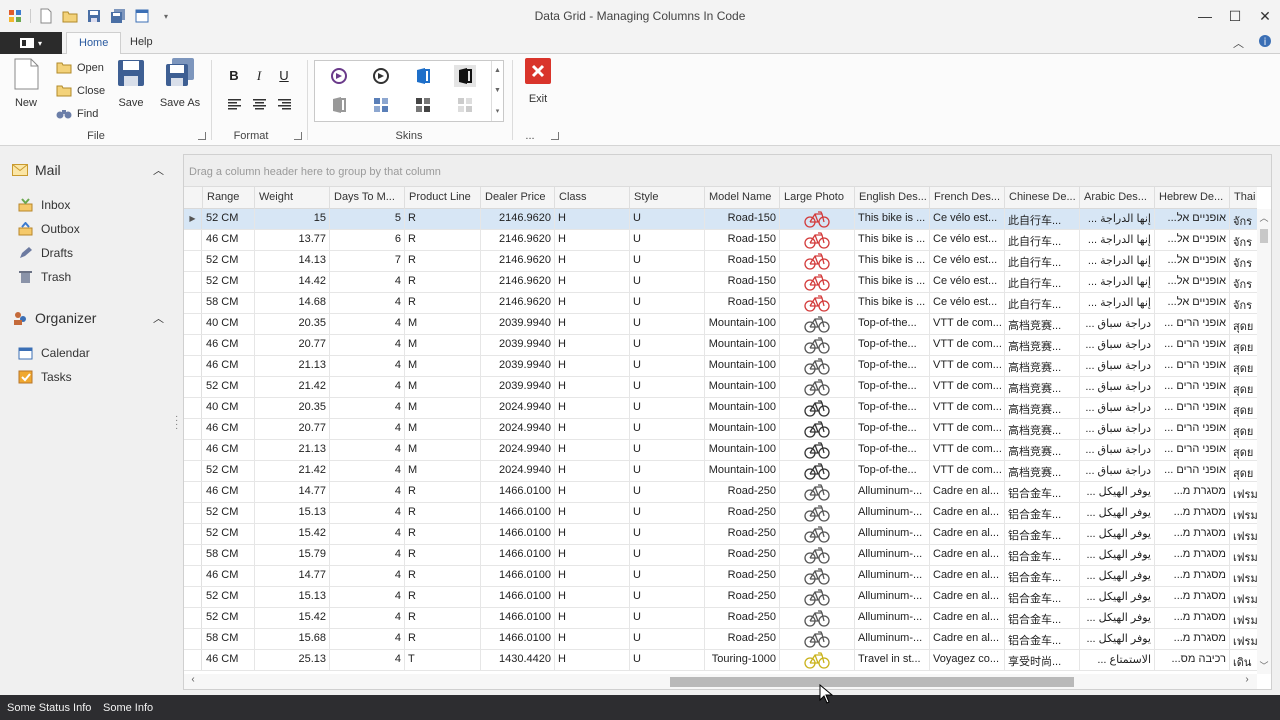 This screenshot has width=1280, height=720. What do you see at coordinates (234, 105) in the screenshot?
I see `align-left-button` at bounding box center [234, 105].